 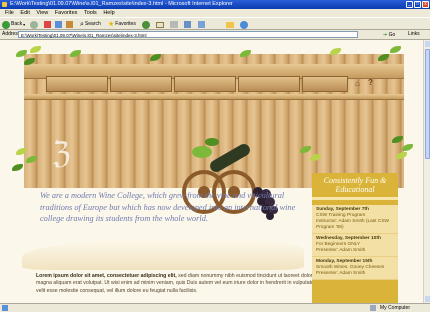 I want to click on page-status-icon, so click(x=5, y=308).